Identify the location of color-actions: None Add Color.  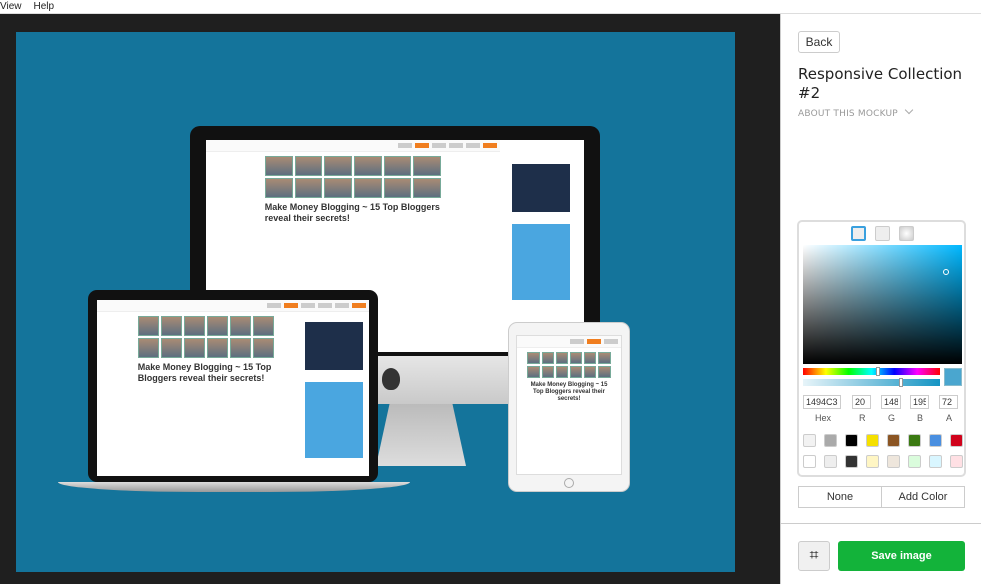
(881, 497).